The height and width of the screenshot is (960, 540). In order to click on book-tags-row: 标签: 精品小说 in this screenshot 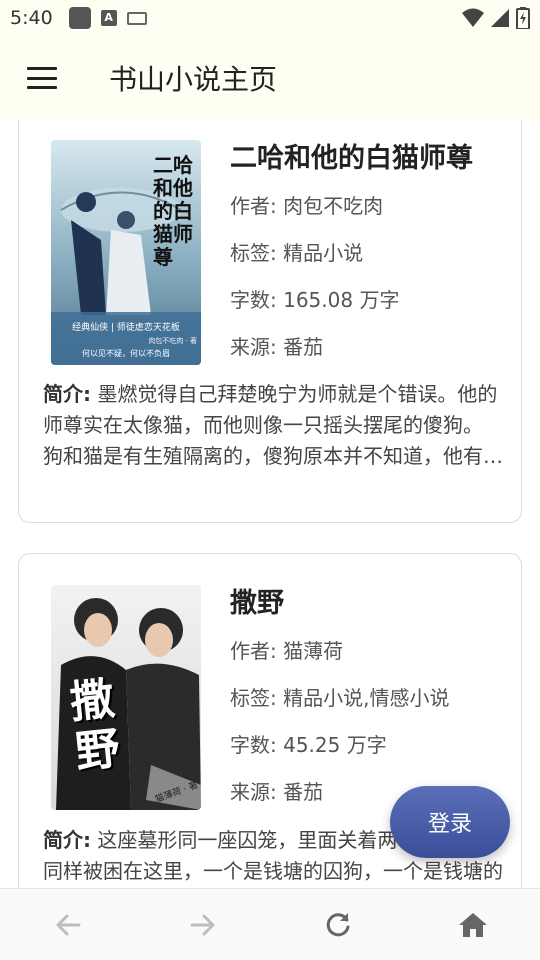, I will do `click(351, 253)`.